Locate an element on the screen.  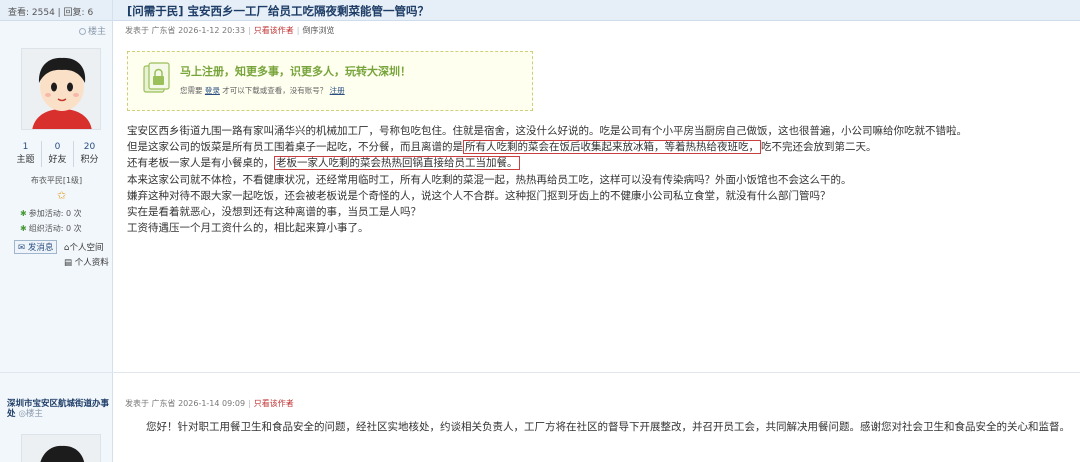
reply-avatar-icon is located at coordinates (61, 448).